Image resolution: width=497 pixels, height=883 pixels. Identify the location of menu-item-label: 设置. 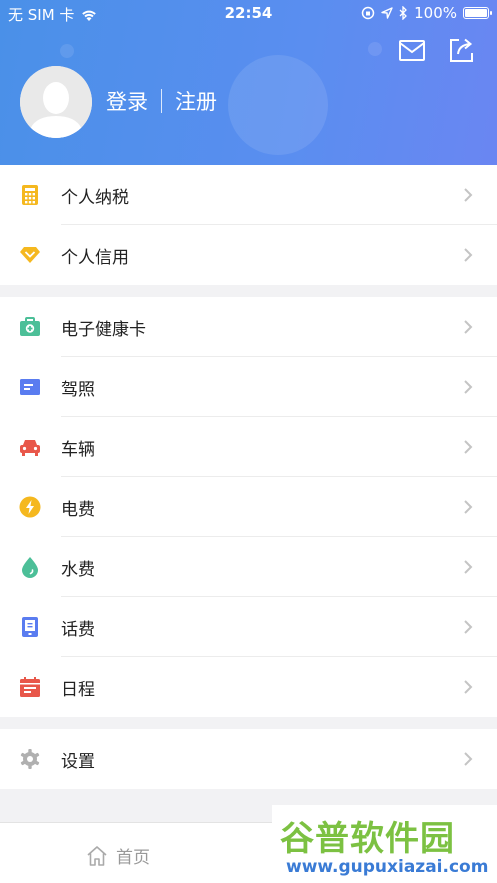
(78, 761).